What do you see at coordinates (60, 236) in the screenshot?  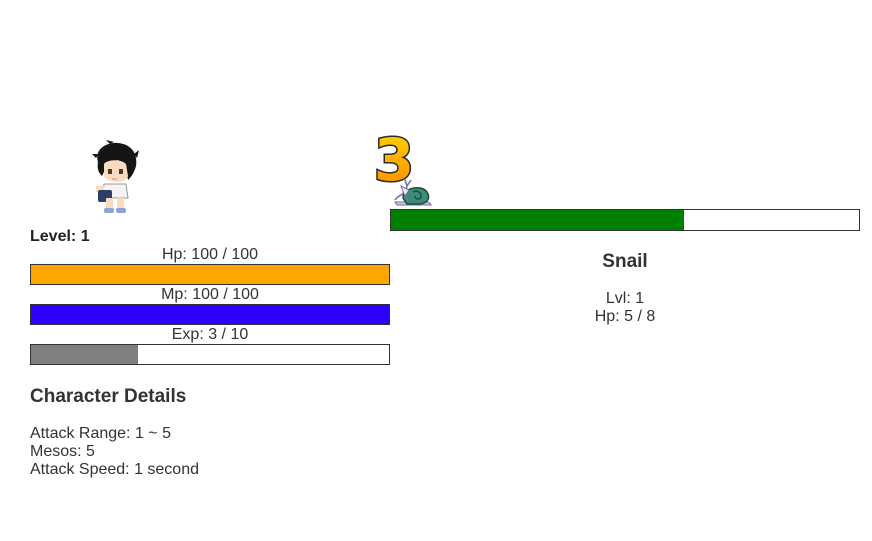 I see `player-level: Level: 1` at bounding box center [60, 236].